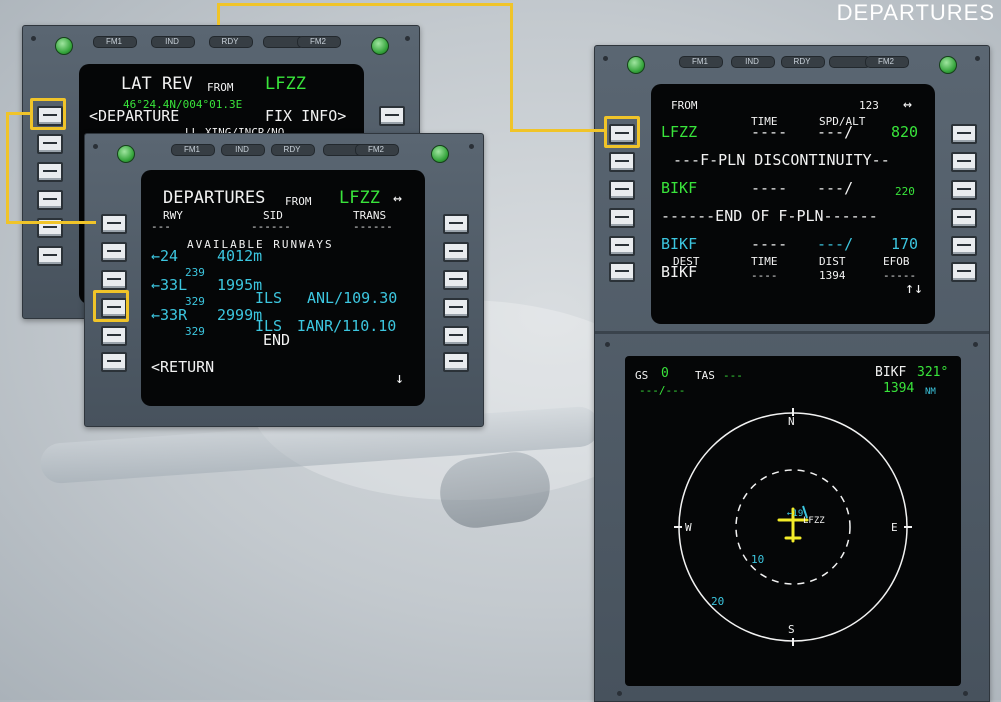 This screenshot has height=702, width=1001. What do you see at coordinates (195, 301) in the screenshot?
I see `runway-33l-course: 329` at bounding box center [195, 301].